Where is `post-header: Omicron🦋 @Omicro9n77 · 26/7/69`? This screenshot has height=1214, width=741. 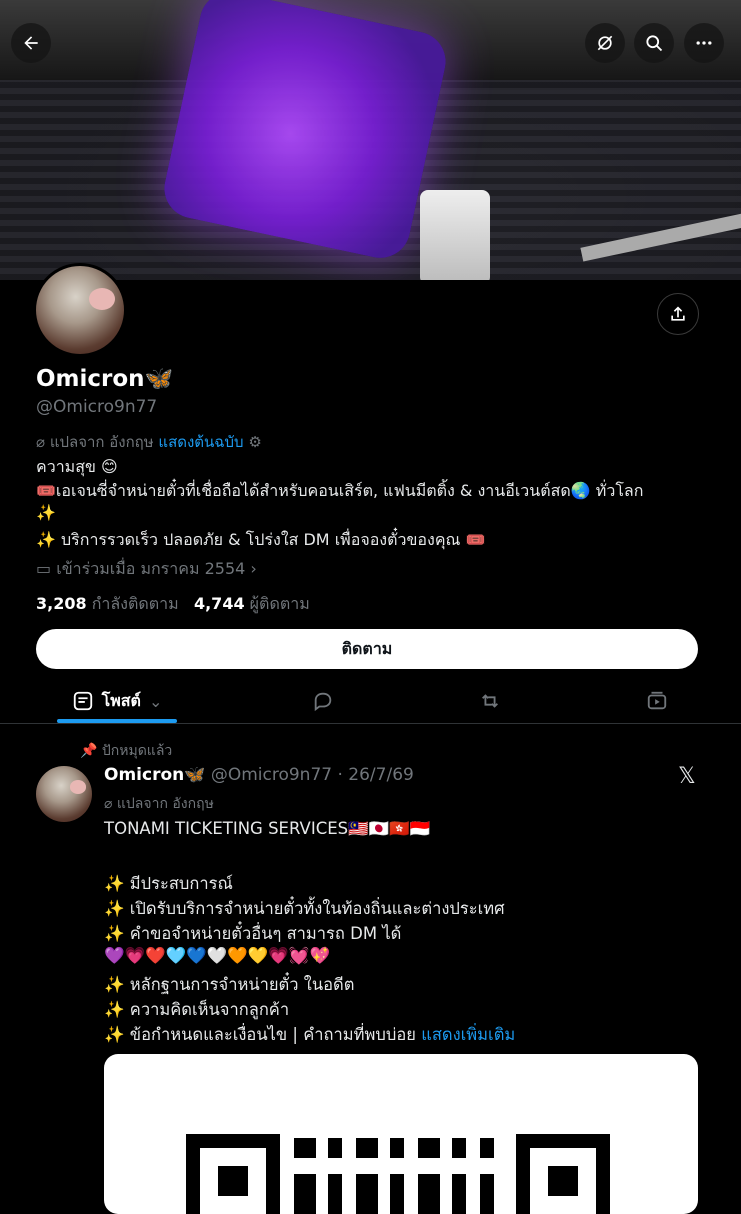 post-header: Omicron🦋 @Omicro9n77 · 26/7/69 is located at coordinates (259, 775).